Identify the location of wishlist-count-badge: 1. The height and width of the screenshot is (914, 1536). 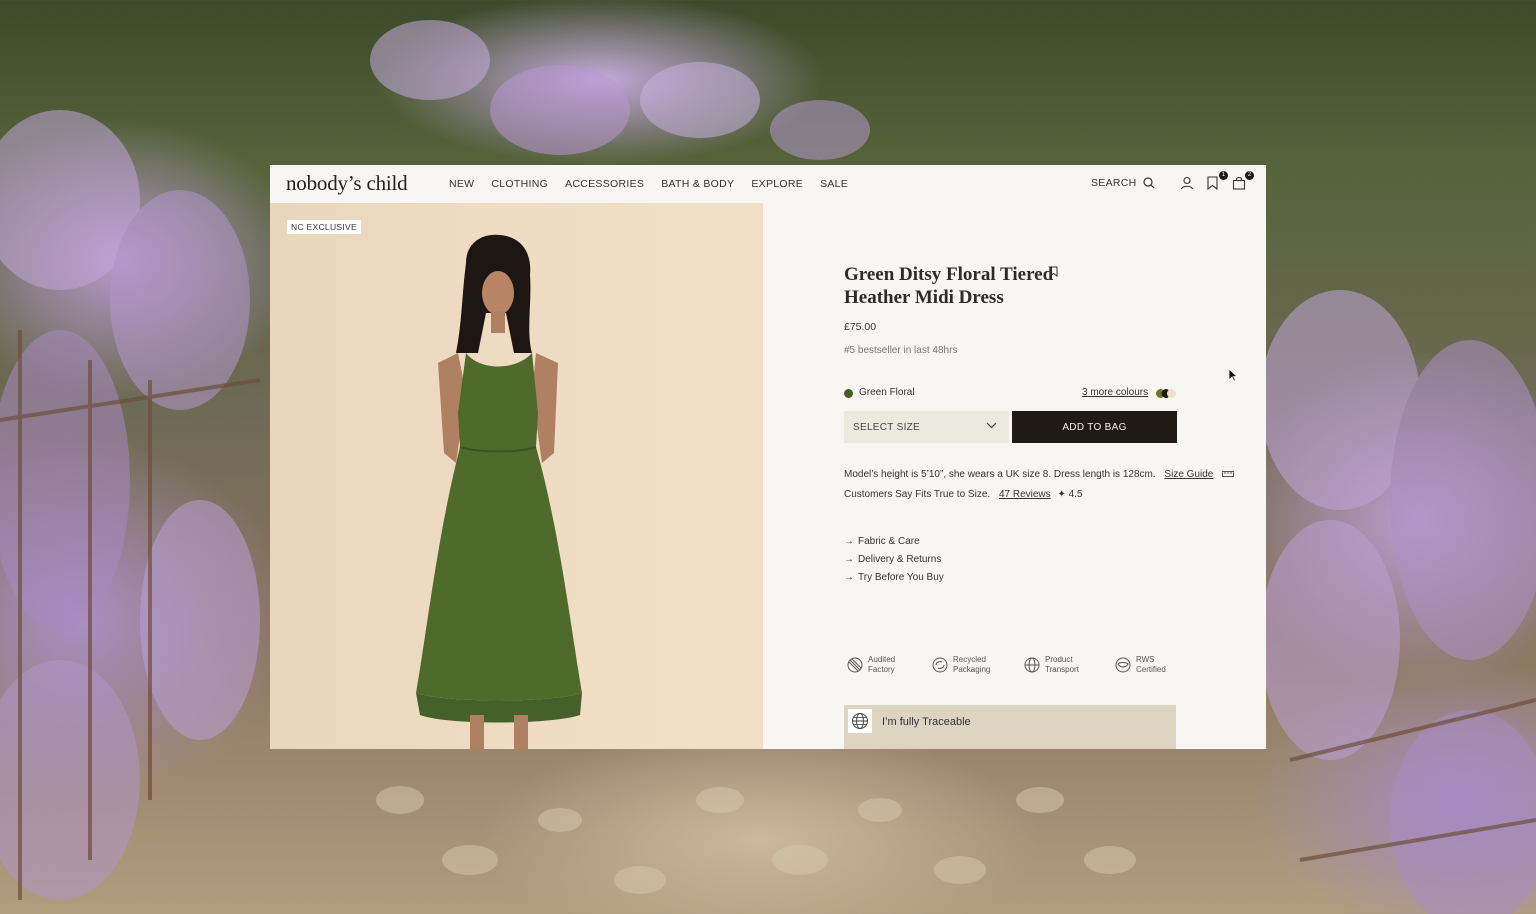
(1223, 175).